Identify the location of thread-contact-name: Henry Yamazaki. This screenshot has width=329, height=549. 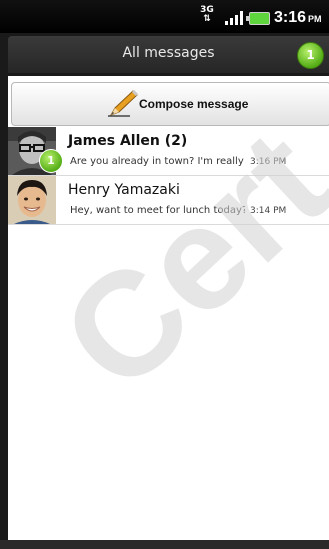
(124, 190).